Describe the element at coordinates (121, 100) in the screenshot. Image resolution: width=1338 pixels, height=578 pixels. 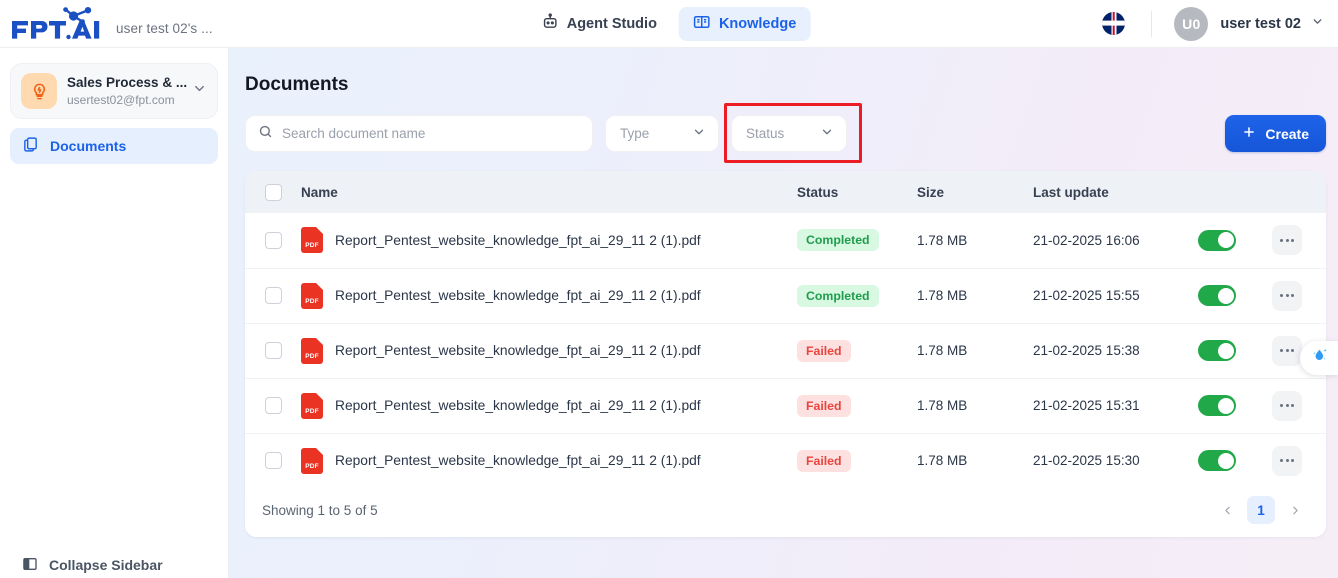
I see `workspace-email: usertest02@fpt.com` at that location.